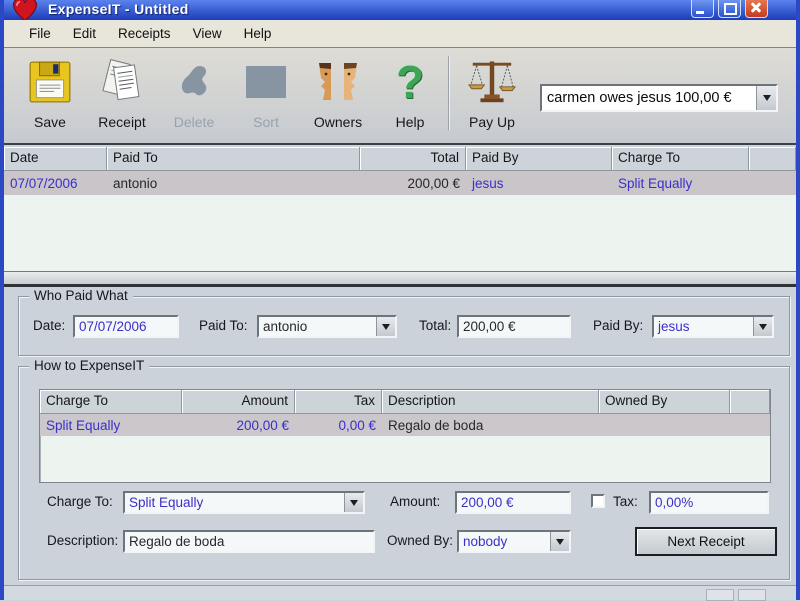  I want to click on help-button: ? Help, so click(410, 92).